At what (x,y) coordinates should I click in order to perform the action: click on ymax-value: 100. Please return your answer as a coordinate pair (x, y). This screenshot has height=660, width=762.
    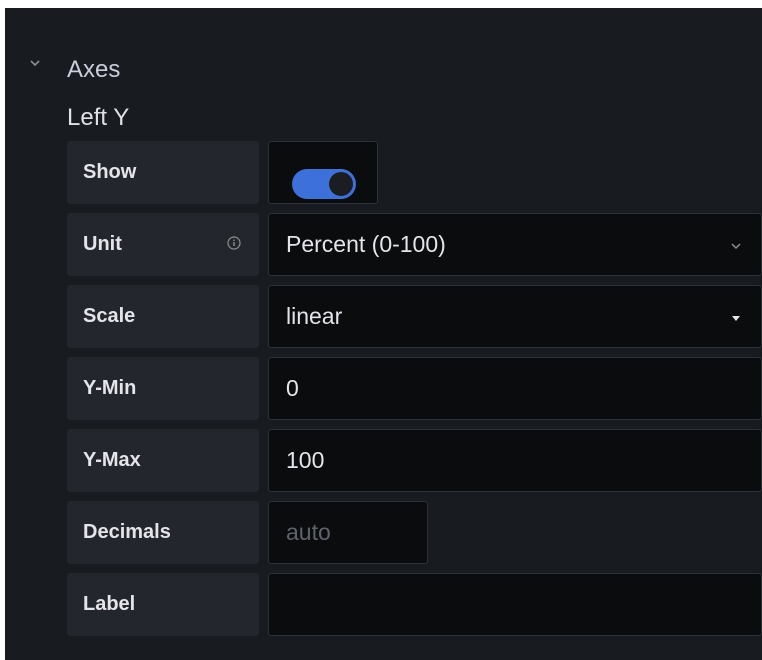
    Looking at the image, I should click on (305, 460).